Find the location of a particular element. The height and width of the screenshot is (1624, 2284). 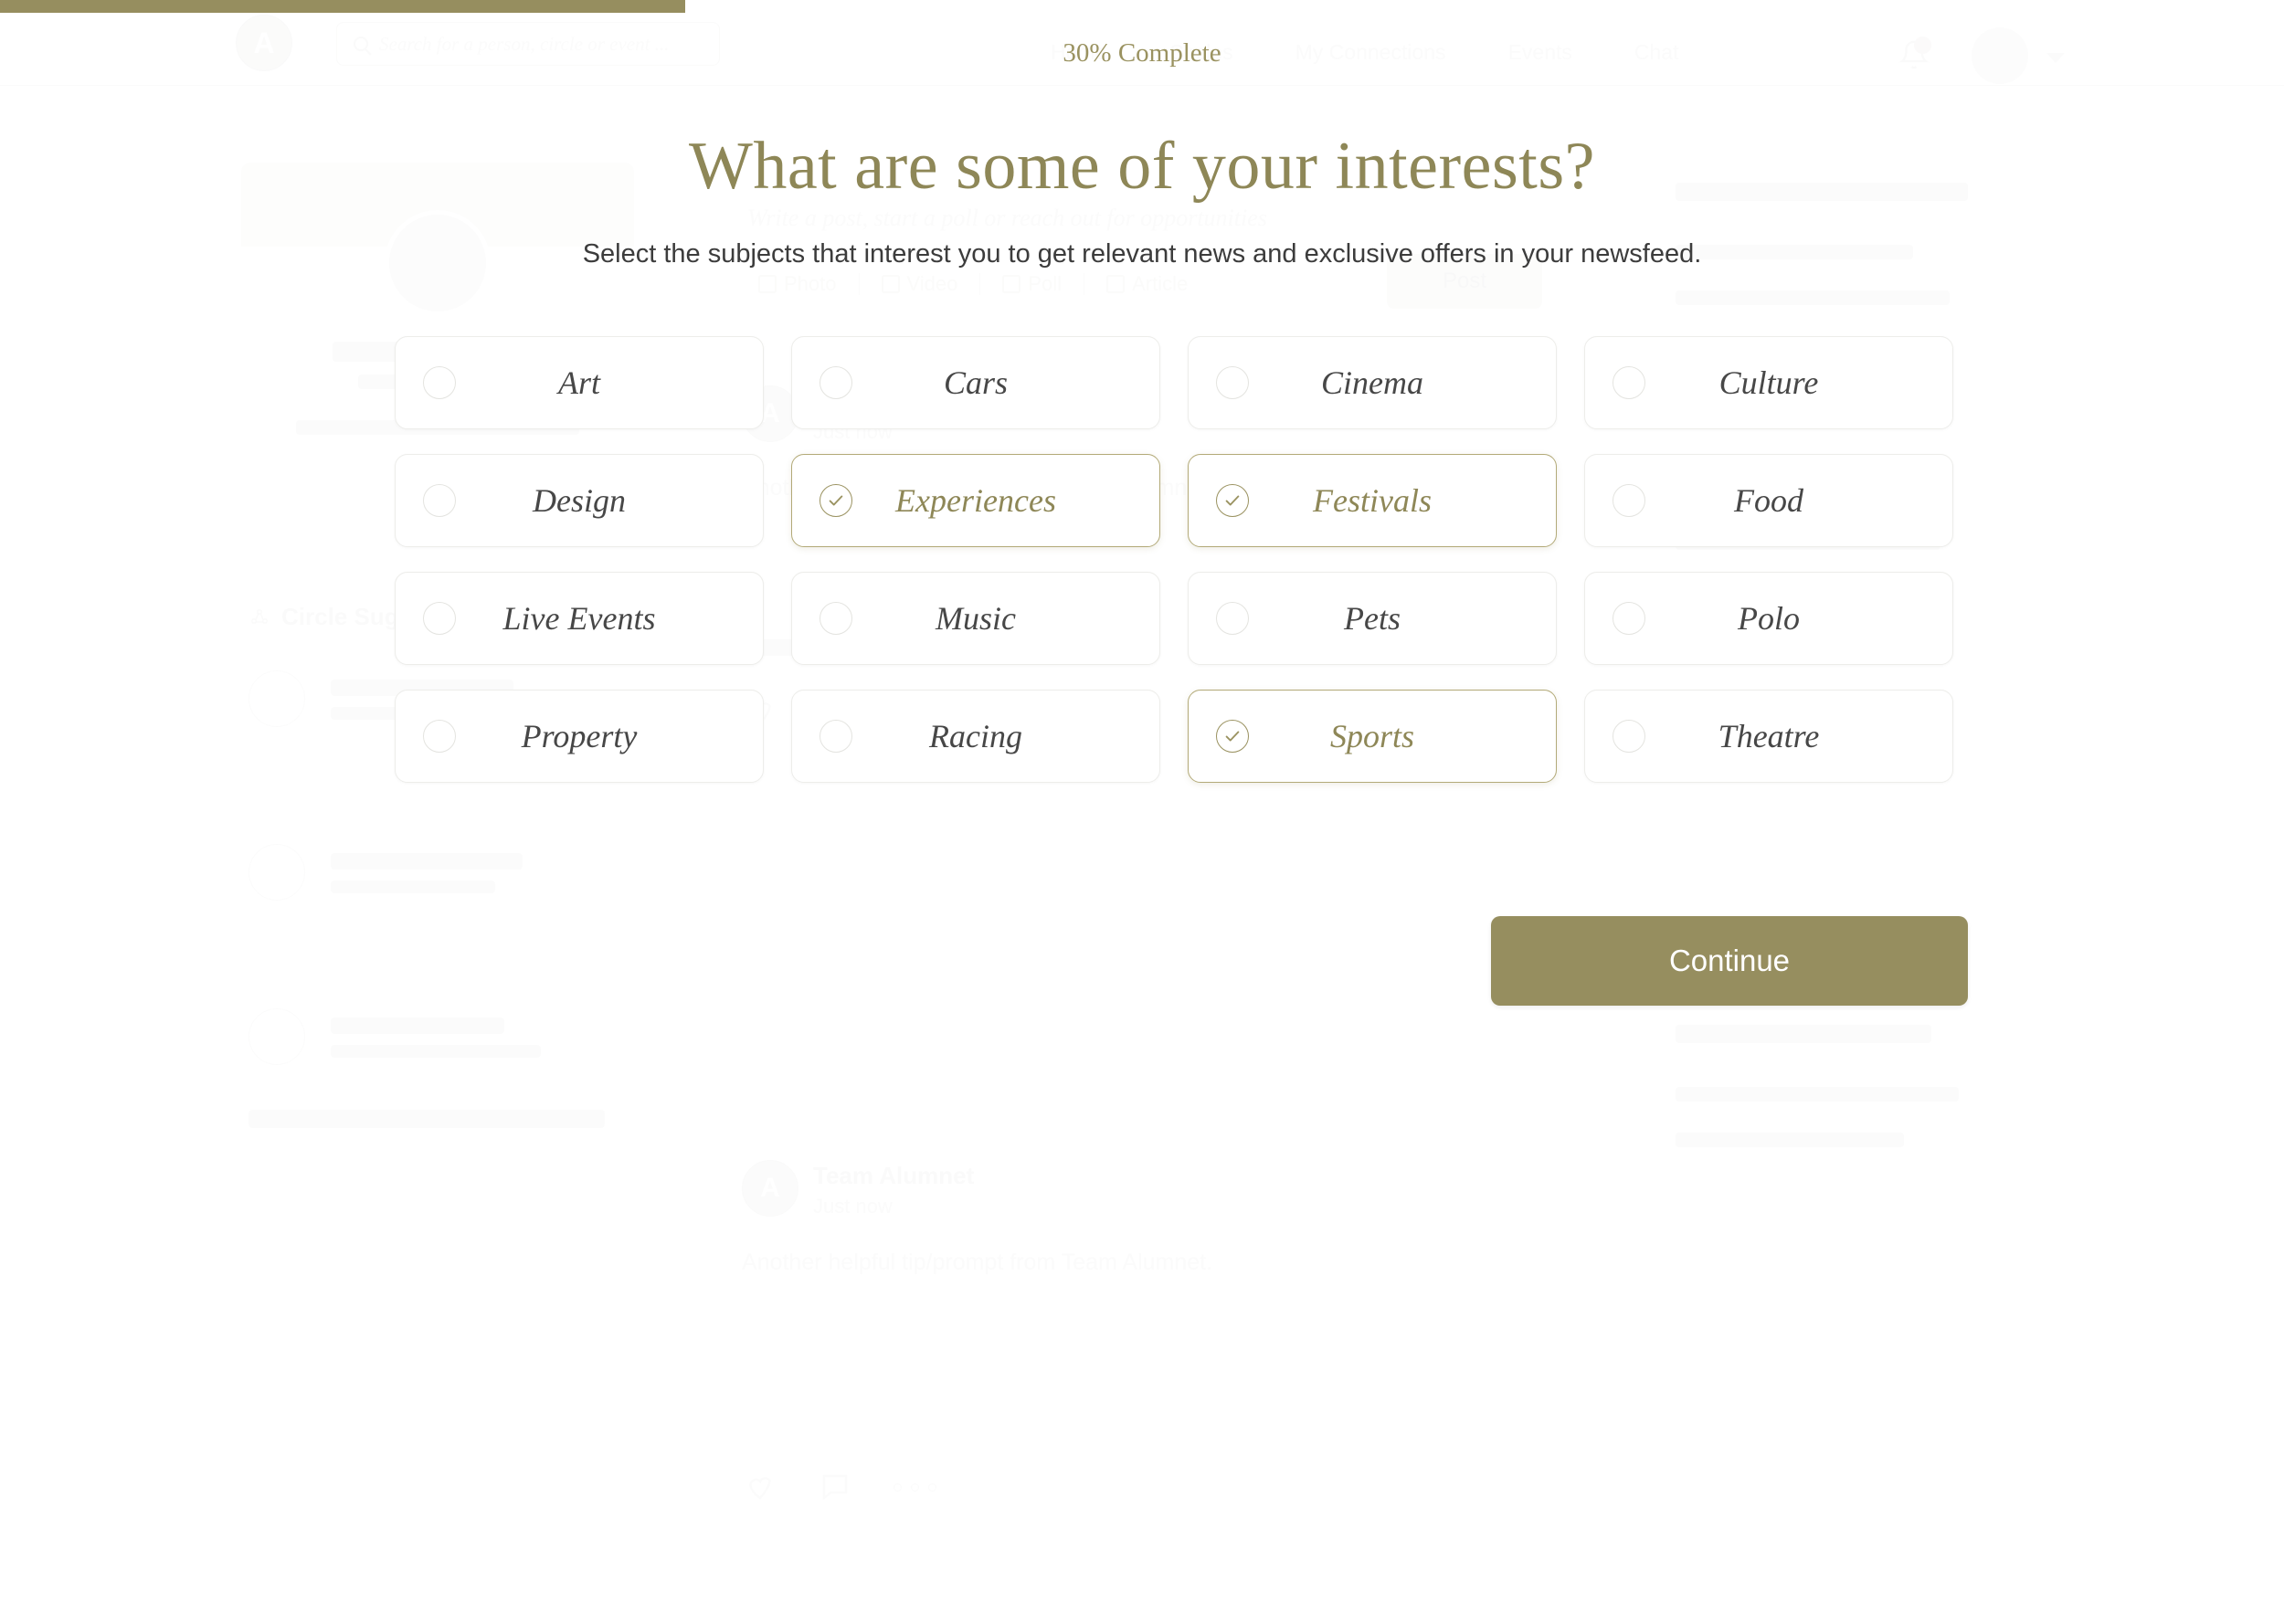

interest-card-live-events: Live Events is located at coordinates (579, 619).